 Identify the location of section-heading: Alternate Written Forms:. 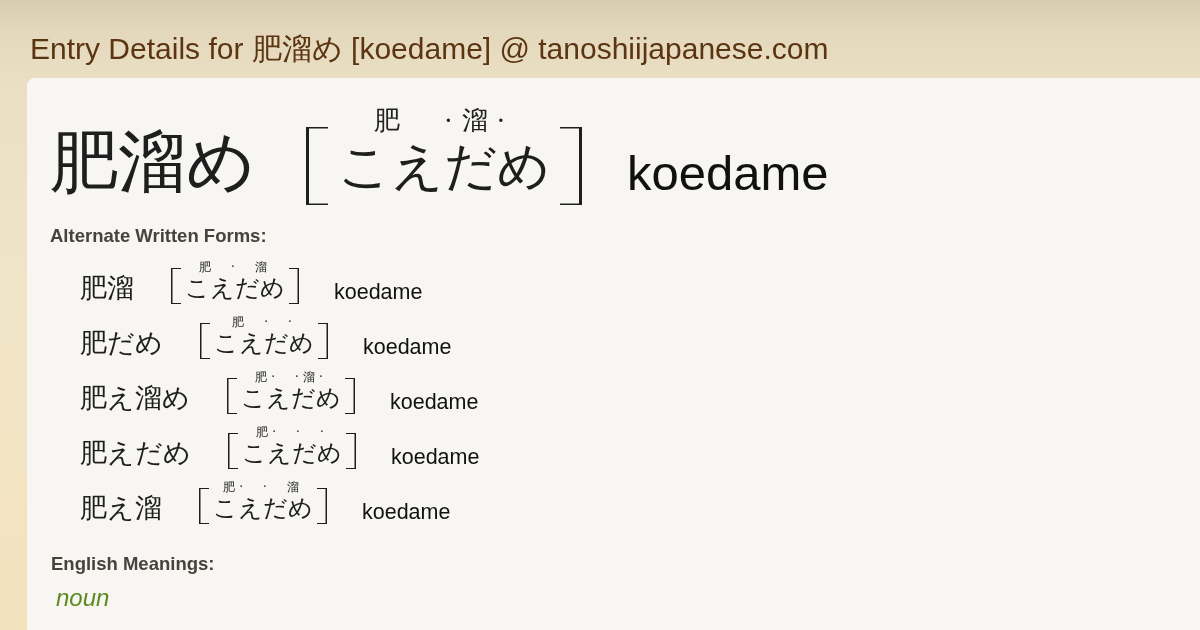
(158, 236).